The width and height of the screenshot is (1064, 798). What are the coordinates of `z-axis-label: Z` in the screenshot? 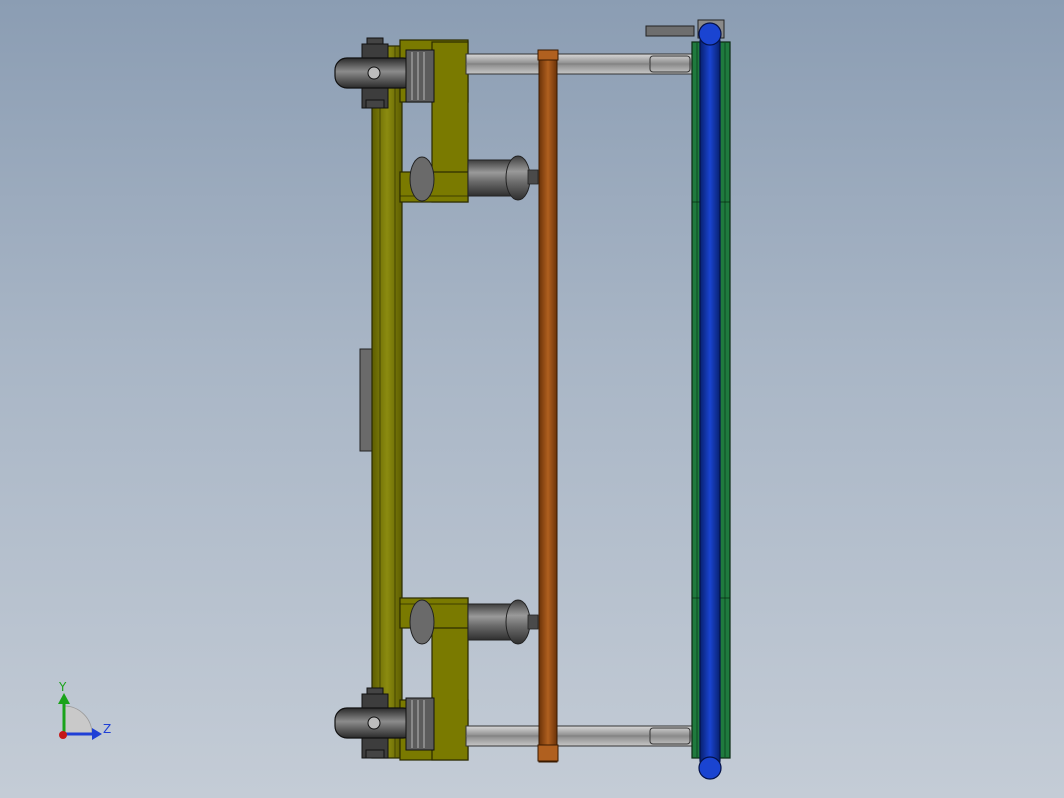 It's located at (107, 729).